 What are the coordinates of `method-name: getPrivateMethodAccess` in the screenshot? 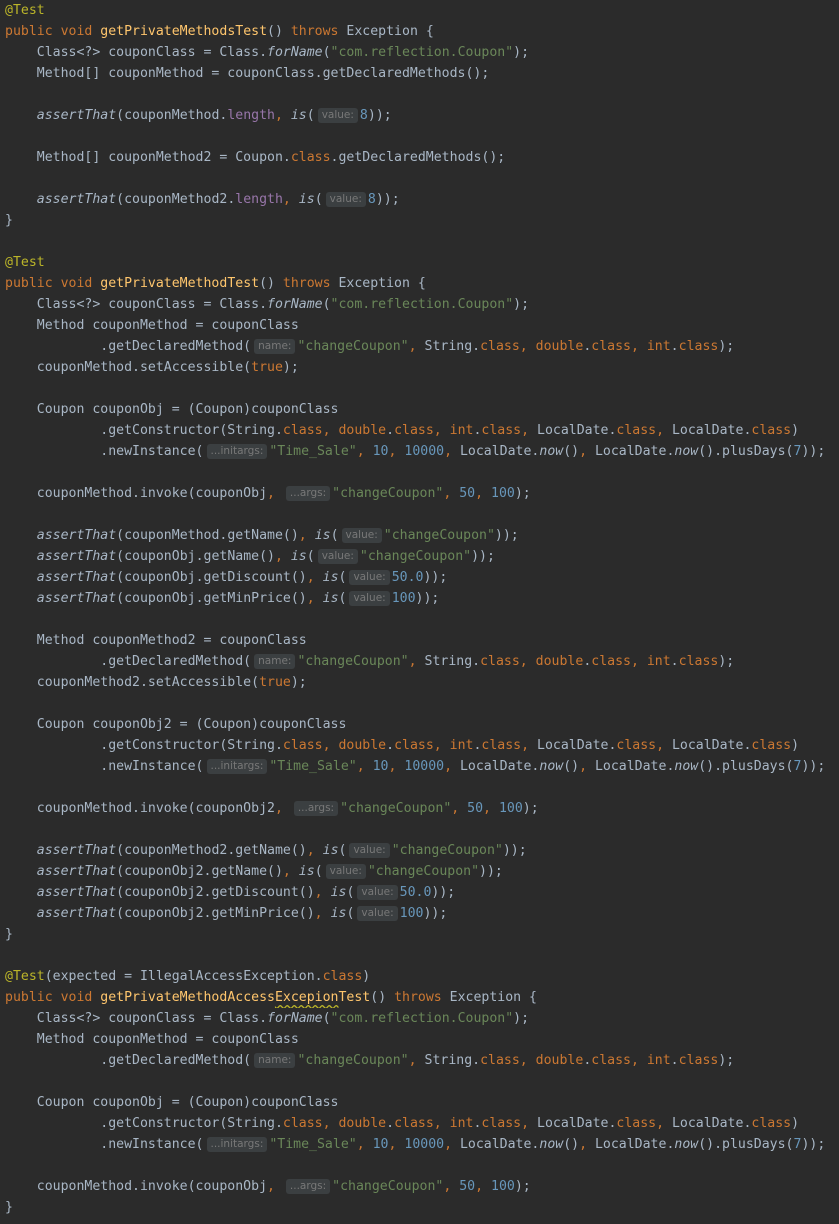 It's located at (187, 997).